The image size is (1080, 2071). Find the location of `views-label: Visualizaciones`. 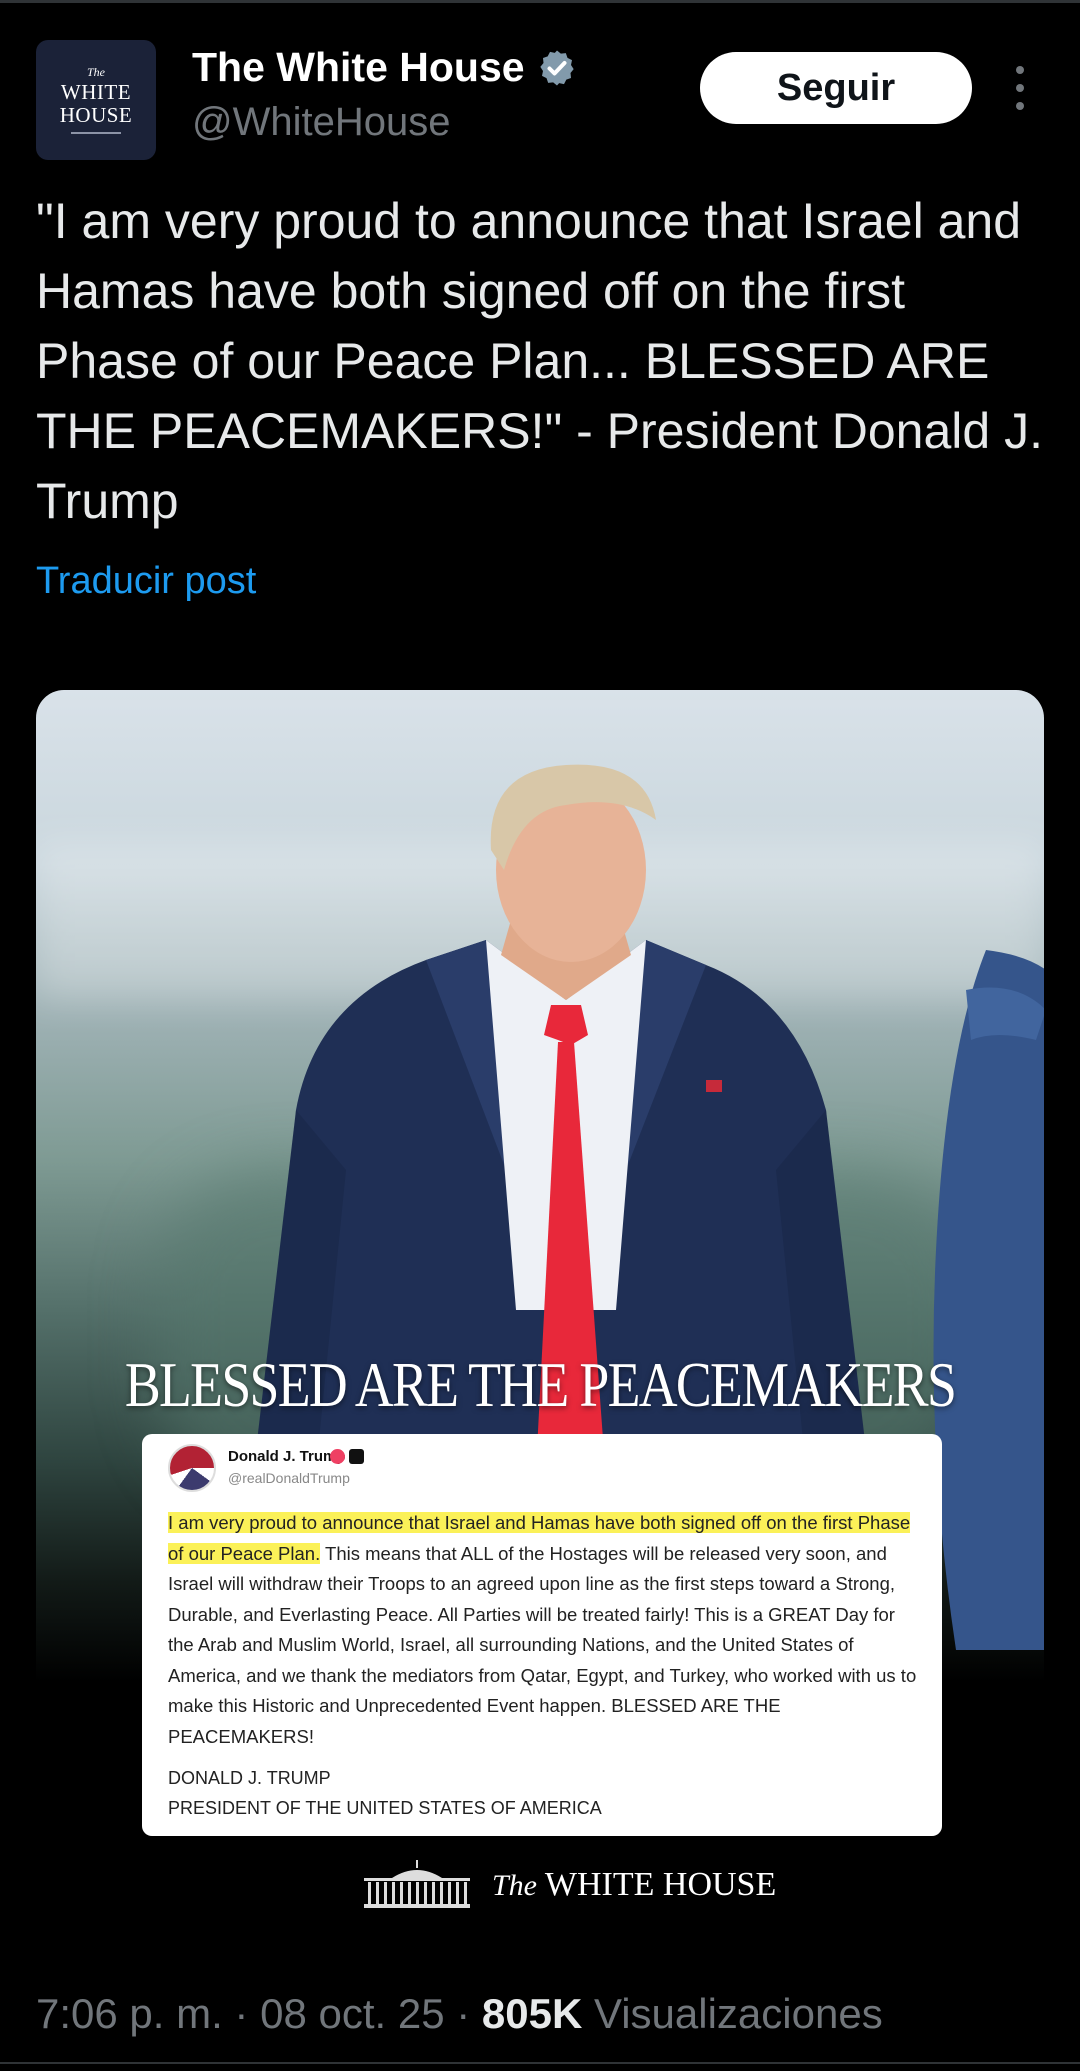

views-label: Visualizaciones is located at coordinates (738, 2013).